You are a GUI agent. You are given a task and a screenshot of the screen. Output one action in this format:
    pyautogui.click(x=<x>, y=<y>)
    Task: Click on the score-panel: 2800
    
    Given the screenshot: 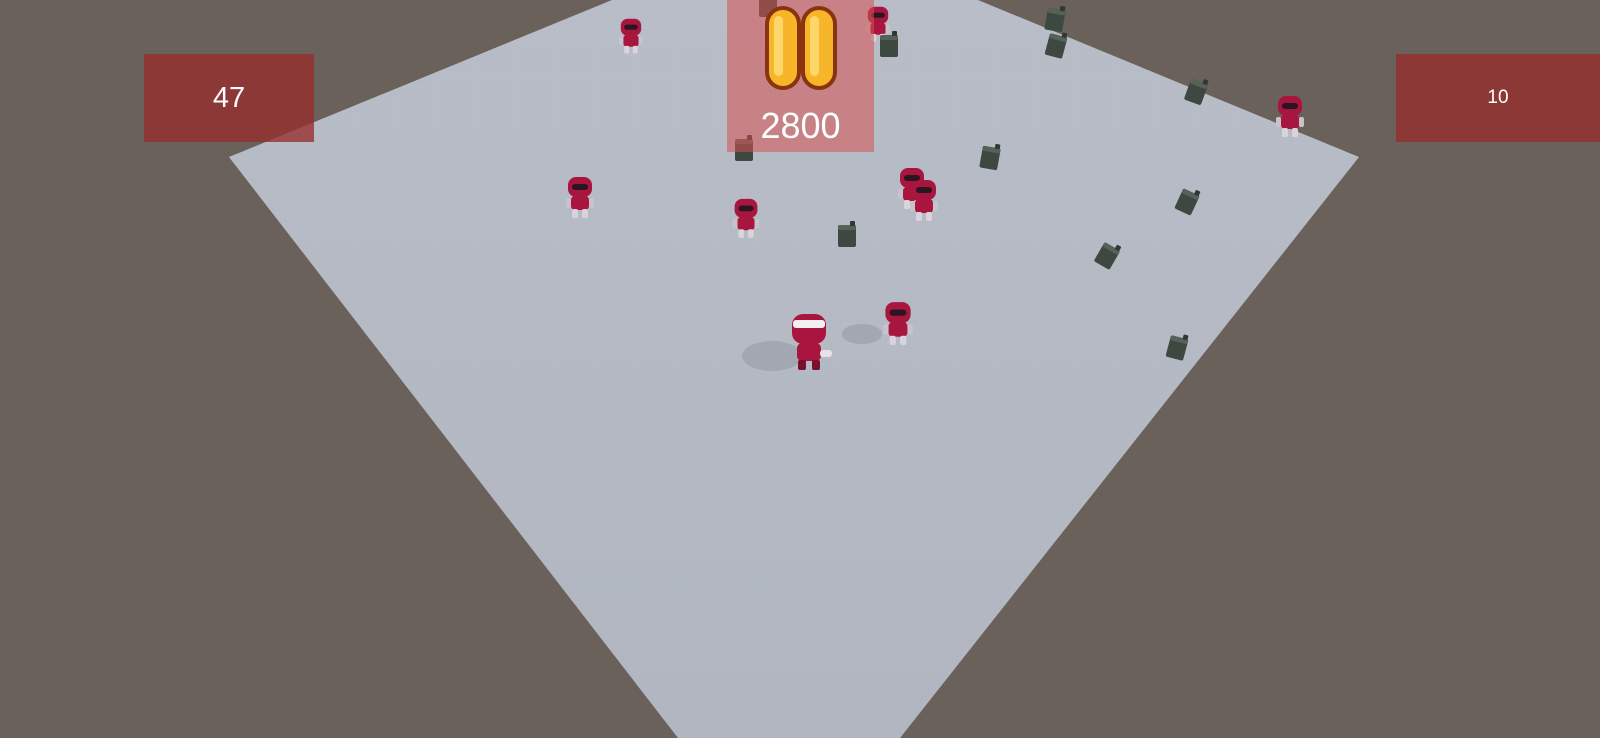 What is the action you would take?
    pyautogui.click(x=800, y=76)
    